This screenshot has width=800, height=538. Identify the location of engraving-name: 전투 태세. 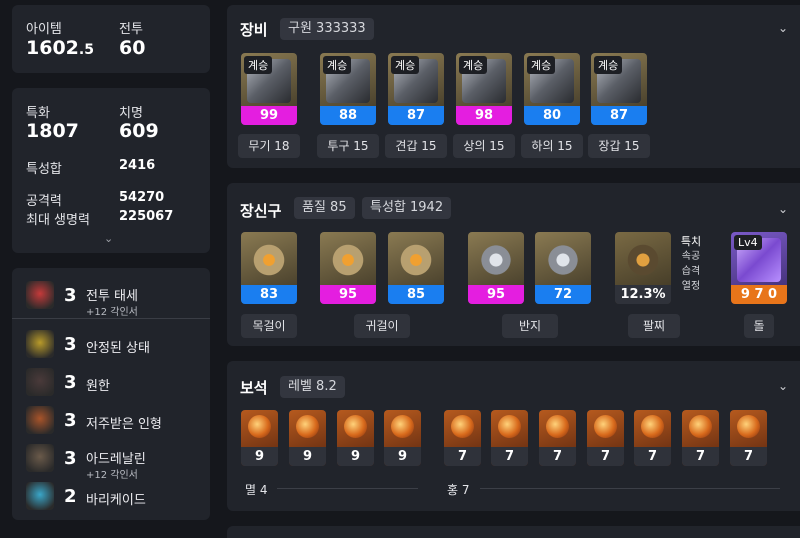
(112, 296).